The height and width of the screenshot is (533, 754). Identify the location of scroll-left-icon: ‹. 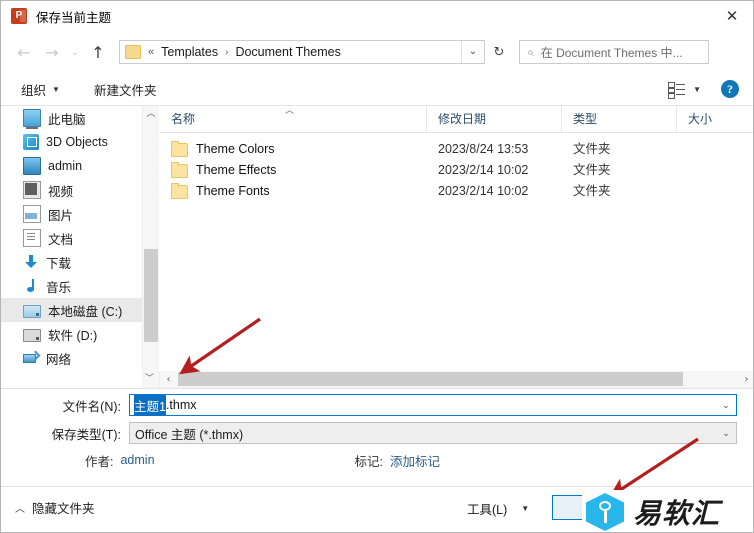
(168, 379).